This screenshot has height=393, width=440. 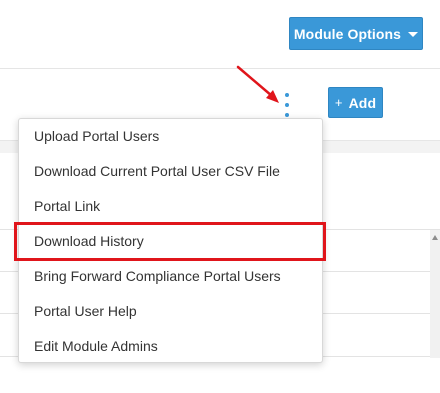 I want to click on module-options-button: Module Options, so click(x=356, y=33).